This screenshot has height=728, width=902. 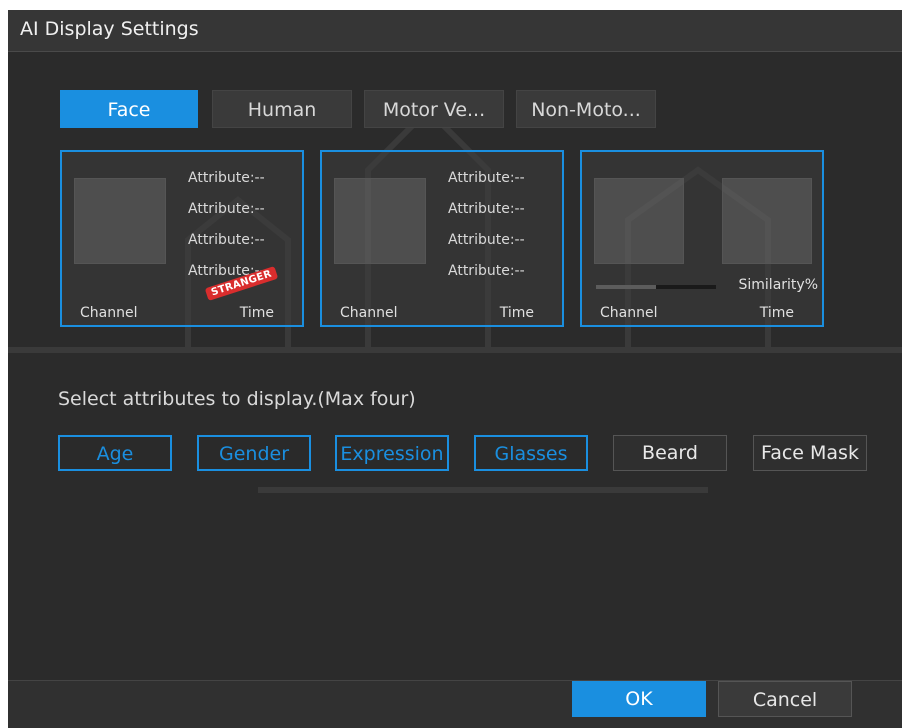 I want to click on title-bar: AI Display Settings, so click(x=455, y=31).